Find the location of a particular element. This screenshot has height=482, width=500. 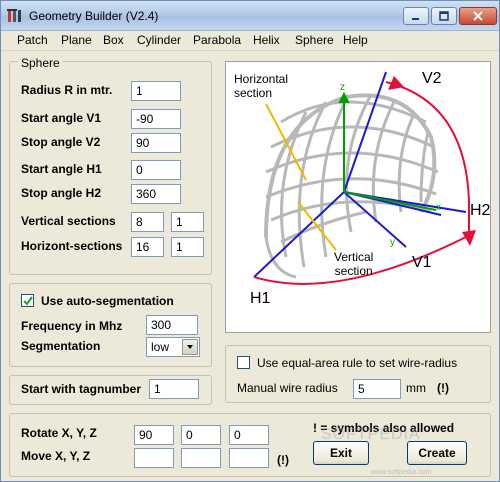

minimize-button is located at coordinates (416, 16).